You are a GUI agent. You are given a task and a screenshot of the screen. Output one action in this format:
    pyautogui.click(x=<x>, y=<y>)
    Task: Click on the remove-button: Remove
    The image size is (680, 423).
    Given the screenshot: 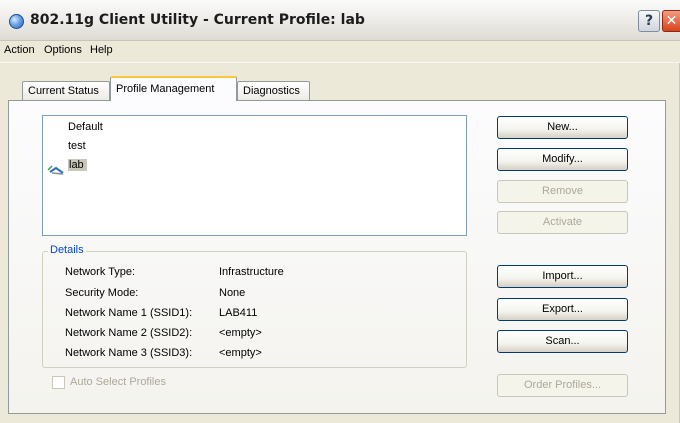 What is the action you would take?
    pyautogui.click(x=562, y=191)
    